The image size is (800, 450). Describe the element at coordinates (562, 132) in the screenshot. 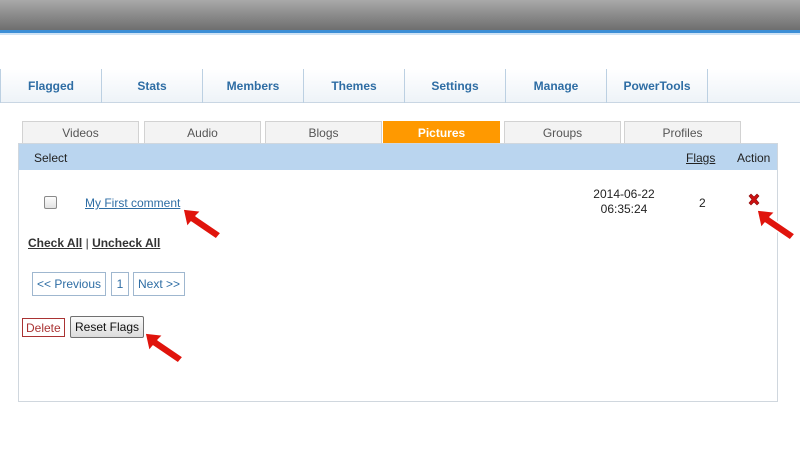

I see `tab-groups: Groups` at that location.